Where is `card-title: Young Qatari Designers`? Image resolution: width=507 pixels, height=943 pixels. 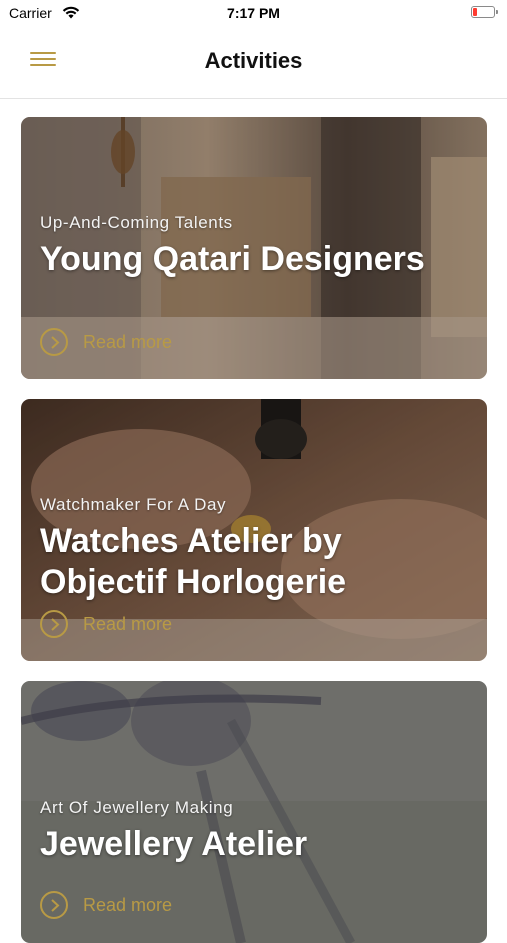
card-title: Young Qatari Designers is located at coordinates (232, 259).